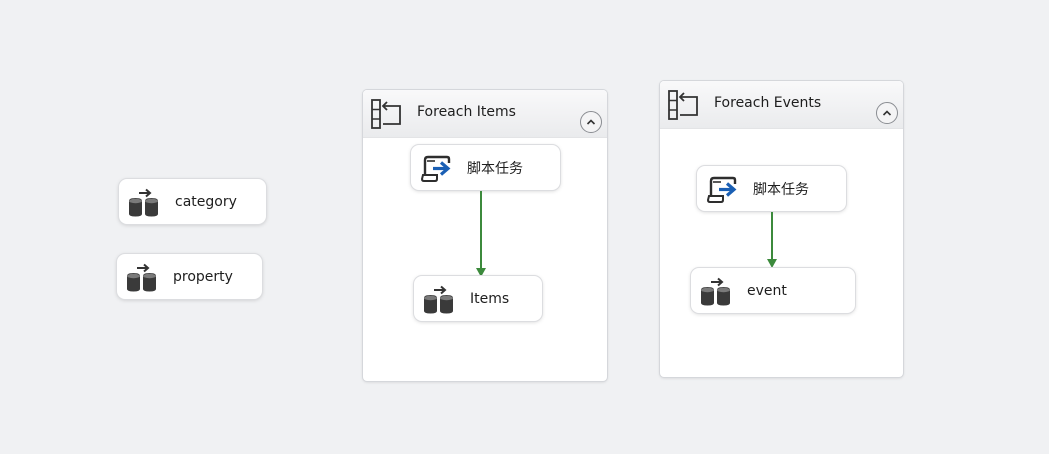 The width and height of the screenshot is (1049, 454). Describe the element at coordinates (772, 263) in the screenshot. I see `precedence-constraint-arrowhead` at that location.